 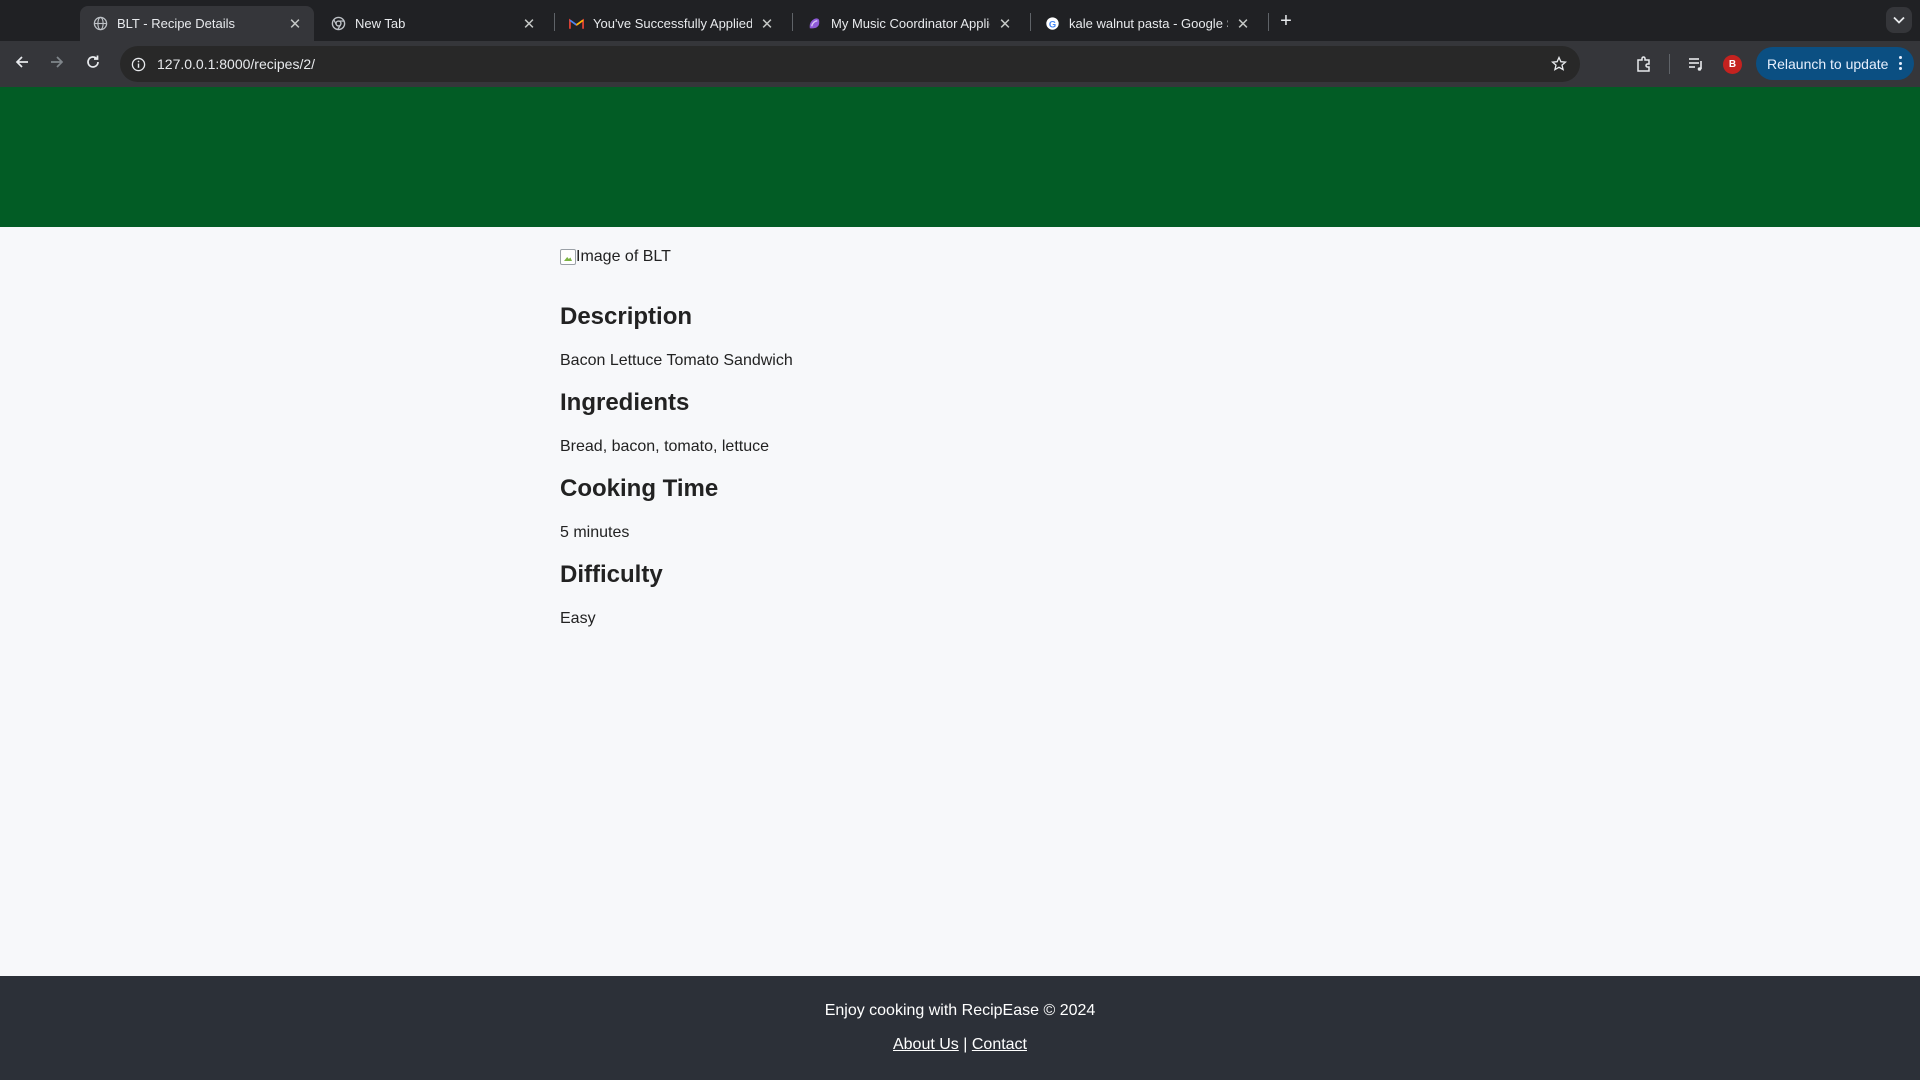 I want to click on globe-icon, so click(x=100, y=24).